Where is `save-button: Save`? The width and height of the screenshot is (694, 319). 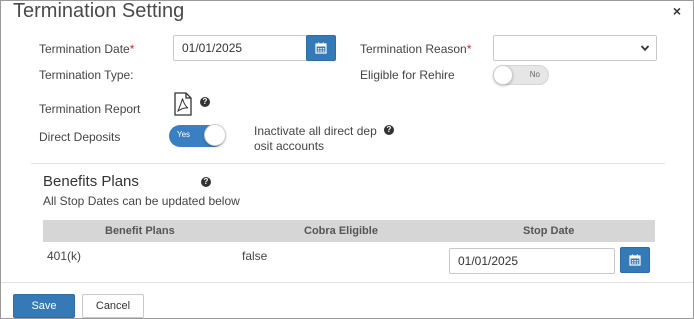
save-button: Save is located at coordinates (44, 306).